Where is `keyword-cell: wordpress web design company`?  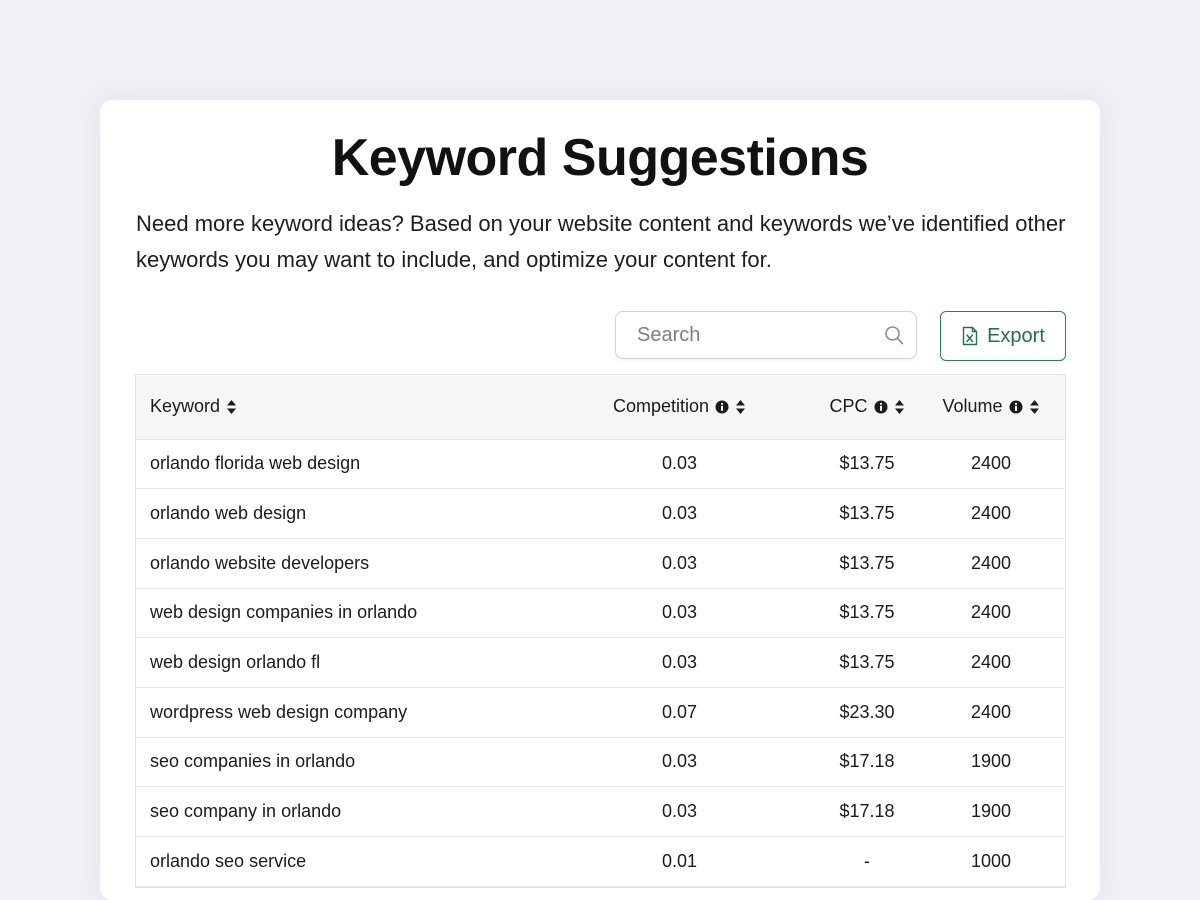
keyword-cell: wordpress web design company is located at coordinates (319, 712).